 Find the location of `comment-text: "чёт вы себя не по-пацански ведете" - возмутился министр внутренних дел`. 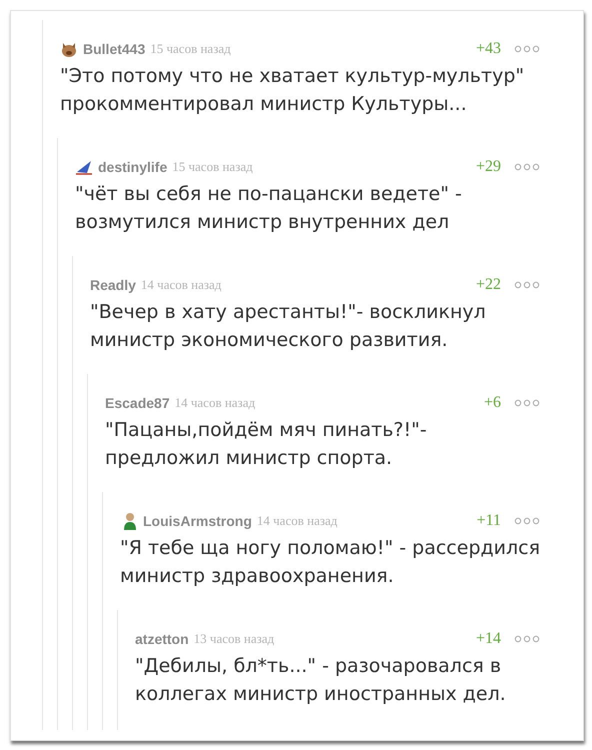

comment-text: "чёт вы себя не по-пацански ведете" - возмутился министр внутренних дел is located at coordinates (269, 208).